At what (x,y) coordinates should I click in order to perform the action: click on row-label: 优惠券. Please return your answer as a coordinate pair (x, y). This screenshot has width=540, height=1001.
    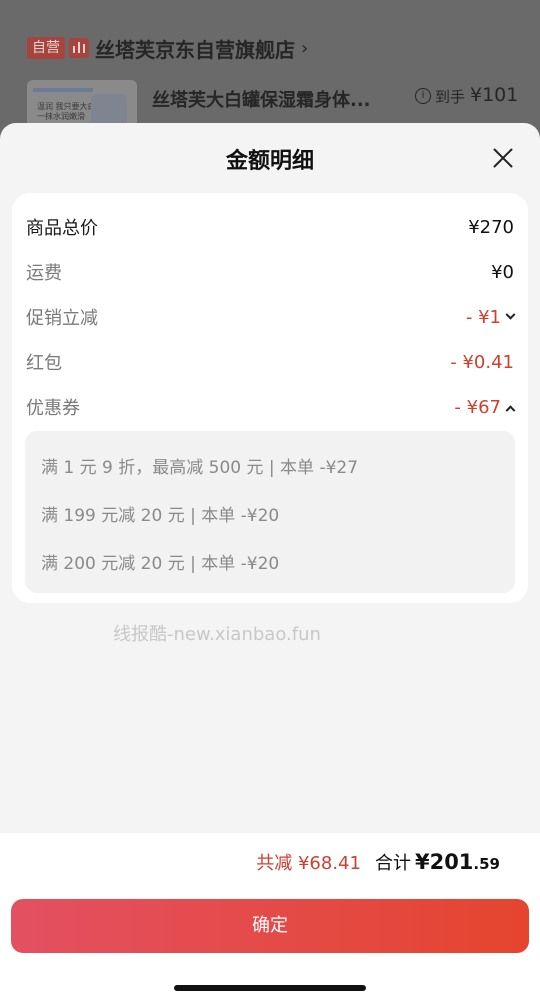
    Looking at the image, I should click on (53, 408).